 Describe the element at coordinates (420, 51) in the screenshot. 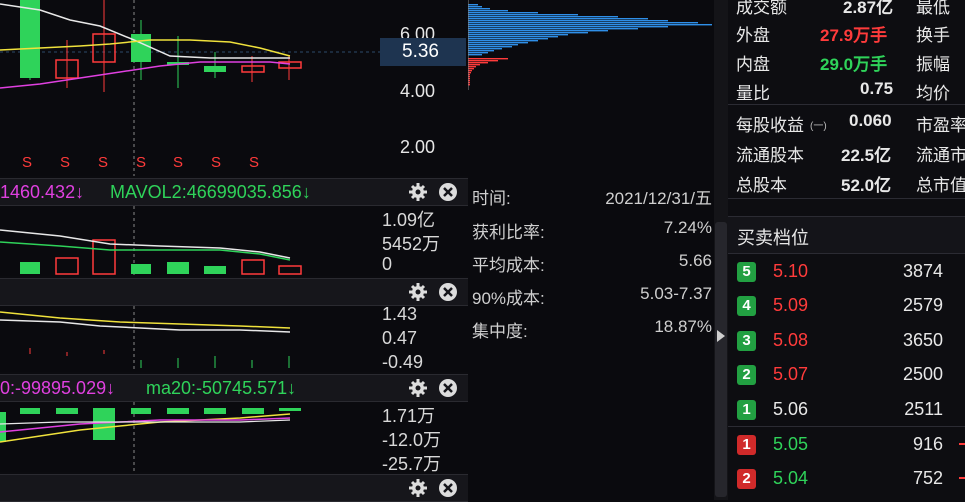

I see `current-price: 5.36` at that location.